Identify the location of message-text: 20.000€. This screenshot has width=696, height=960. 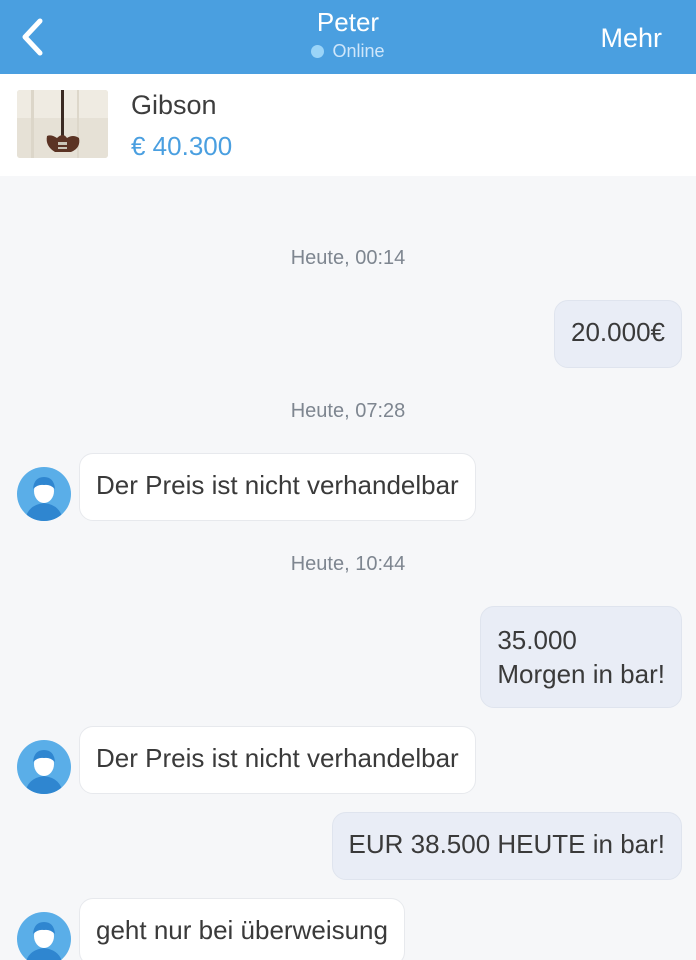
(618, 332).